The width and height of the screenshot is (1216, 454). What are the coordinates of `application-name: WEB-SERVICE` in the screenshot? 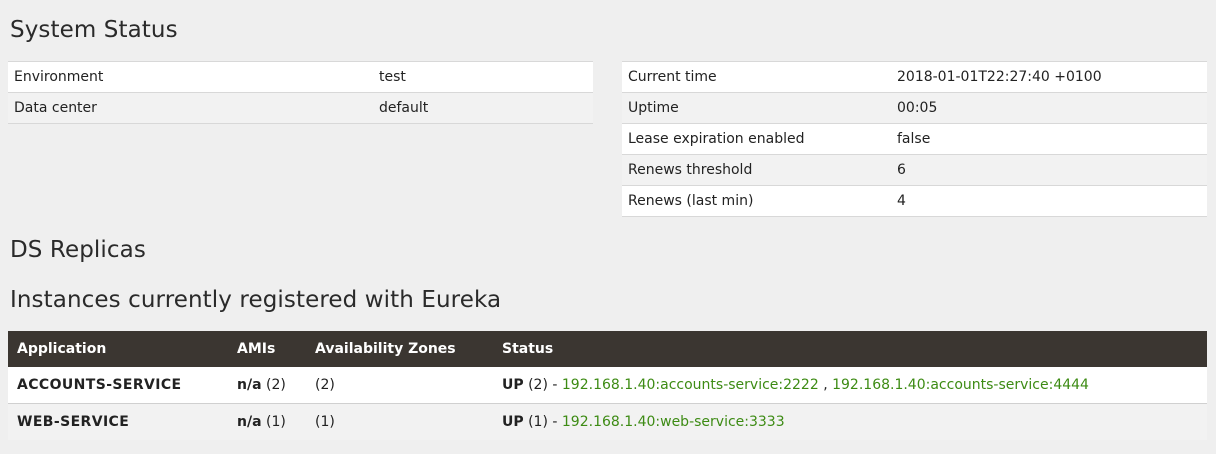 It's located at (118, 421).